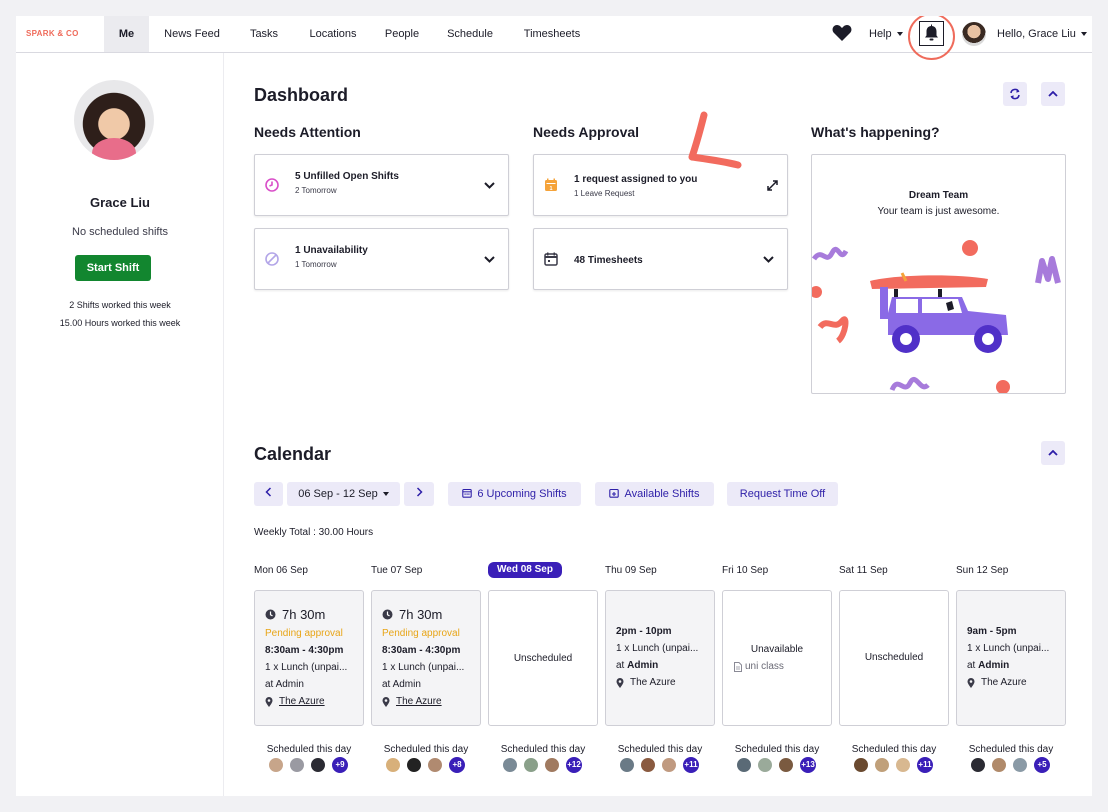  Describe the element at coordinates (52, 33) in the screenshot. I see `brand-logo: SPARK & CO` at that location.